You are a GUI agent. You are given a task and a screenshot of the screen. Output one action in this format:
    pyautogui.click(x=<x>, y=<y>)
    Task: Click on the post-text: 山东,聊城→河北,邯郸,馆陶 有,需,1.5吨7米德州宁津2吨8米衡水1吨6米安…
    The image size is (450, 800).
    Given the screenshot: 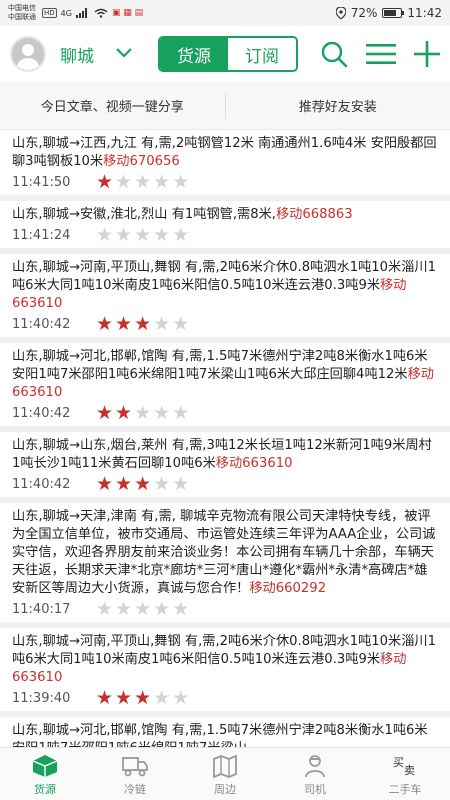 What is the action you would take?
    pyautogui.click(x=225, y=375)
    